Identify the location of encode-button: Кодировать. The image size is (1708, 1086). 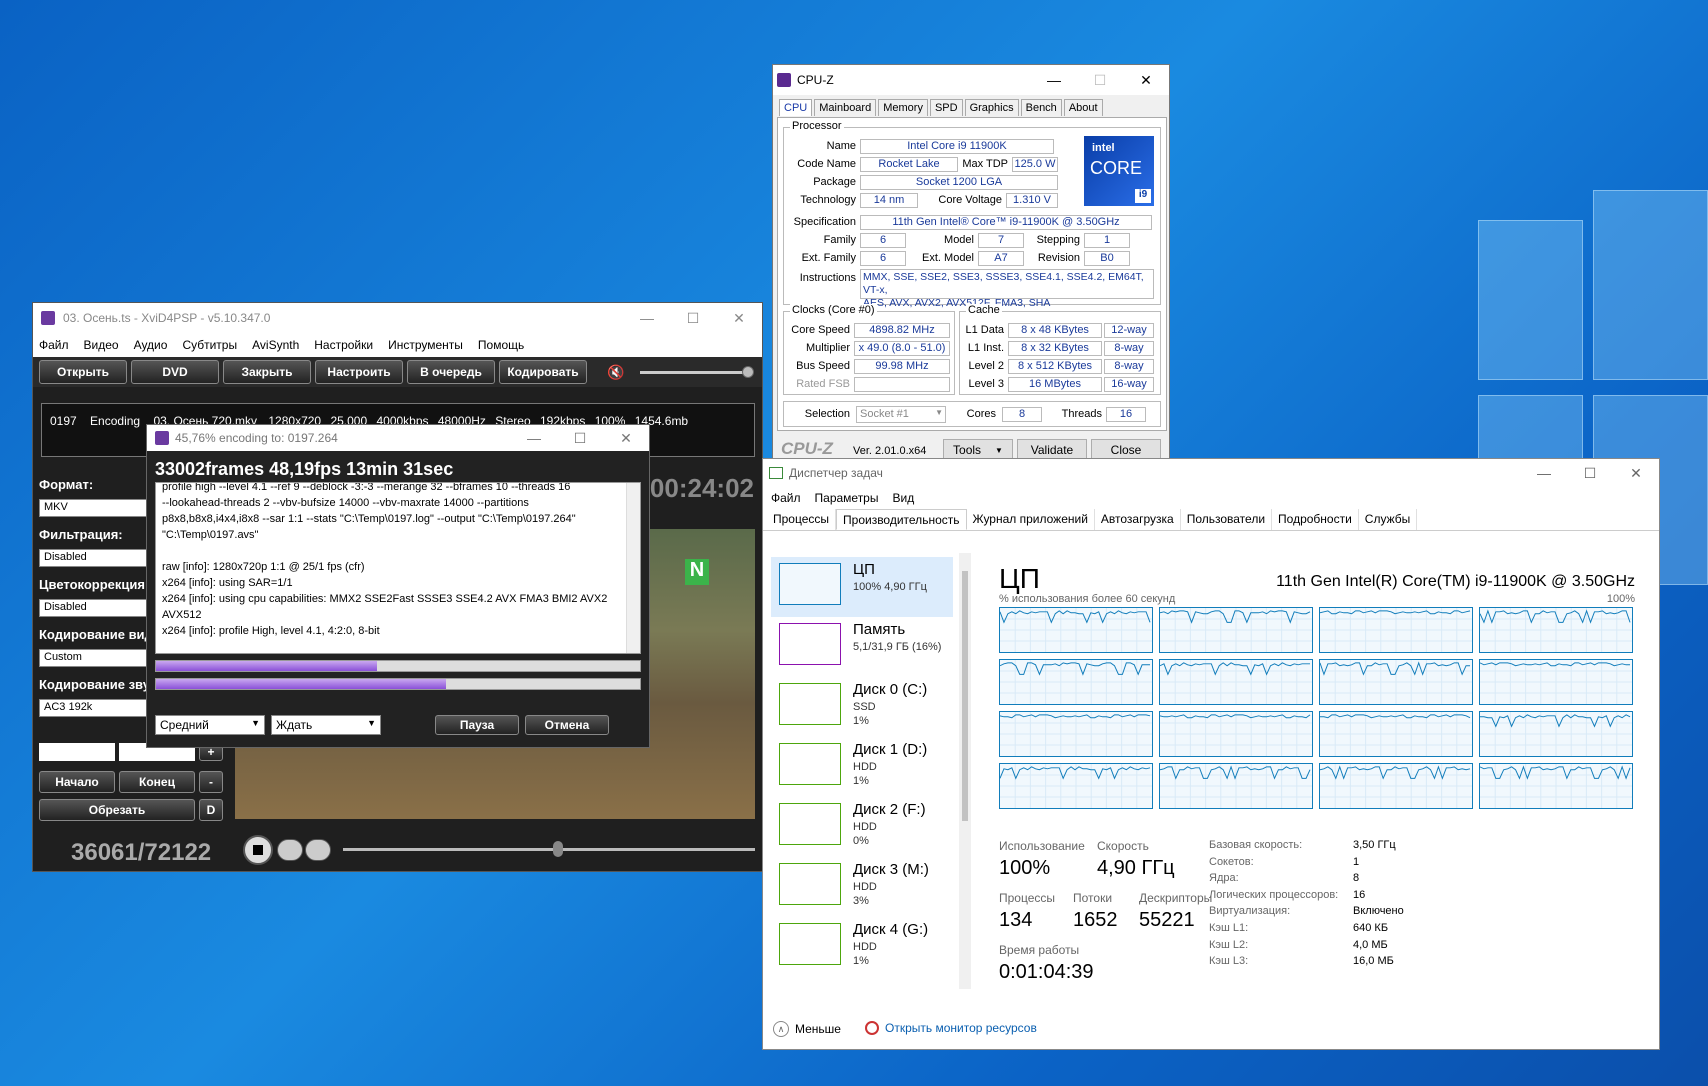
(543, 372).